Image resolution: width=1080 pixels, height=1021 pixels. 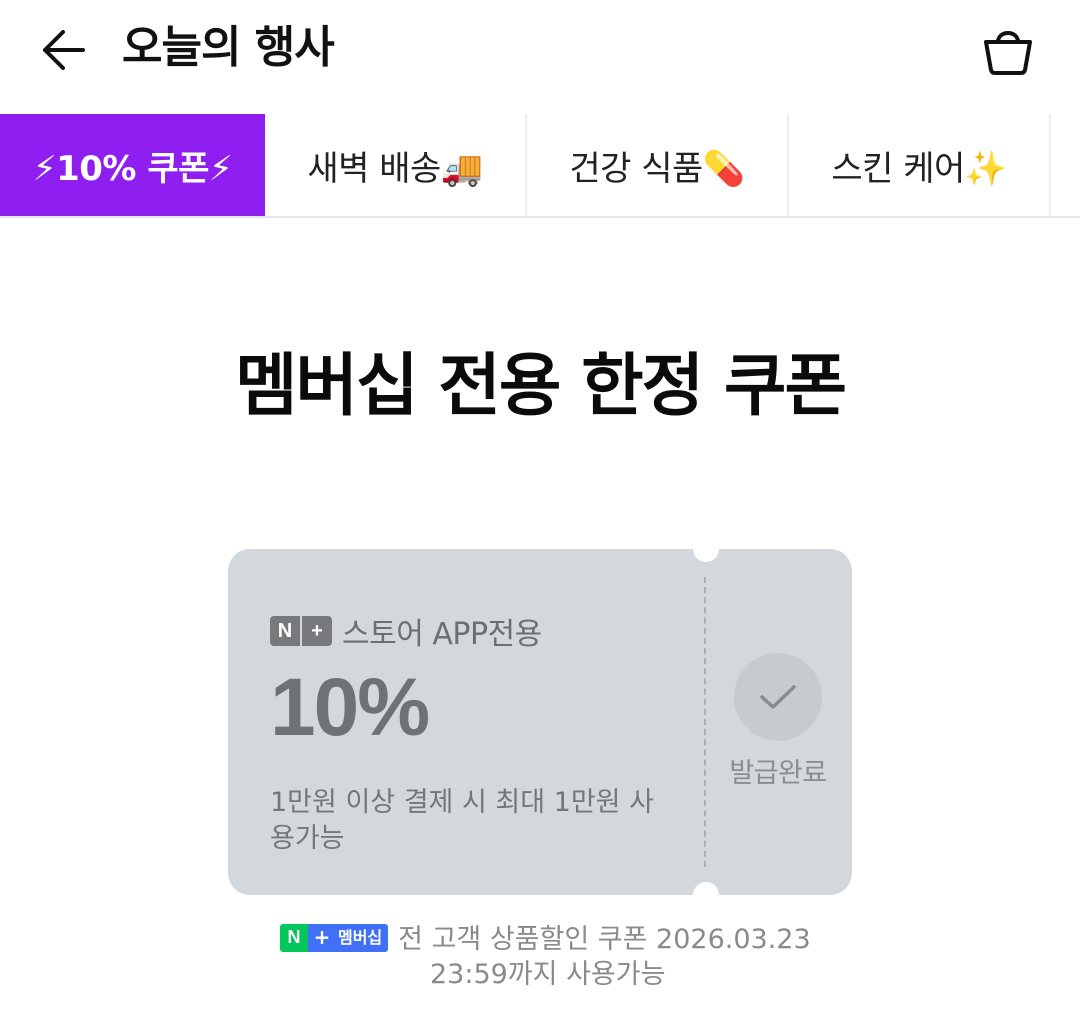 I want to click on issued-status-label: 발급완료, so click(x=778, y=773).